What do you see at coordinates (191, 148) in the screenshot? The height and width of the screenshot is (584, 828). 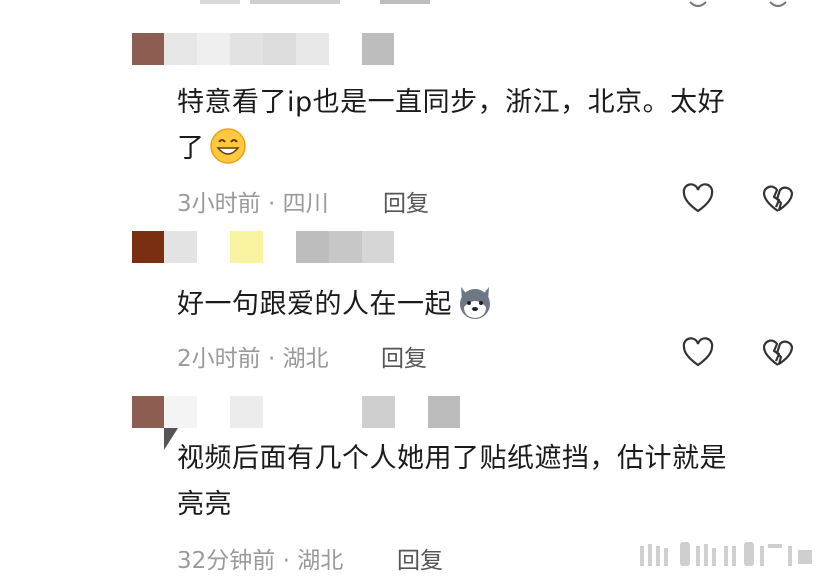 I see `comment-text-line: 了` at bounding box center [191, 148].